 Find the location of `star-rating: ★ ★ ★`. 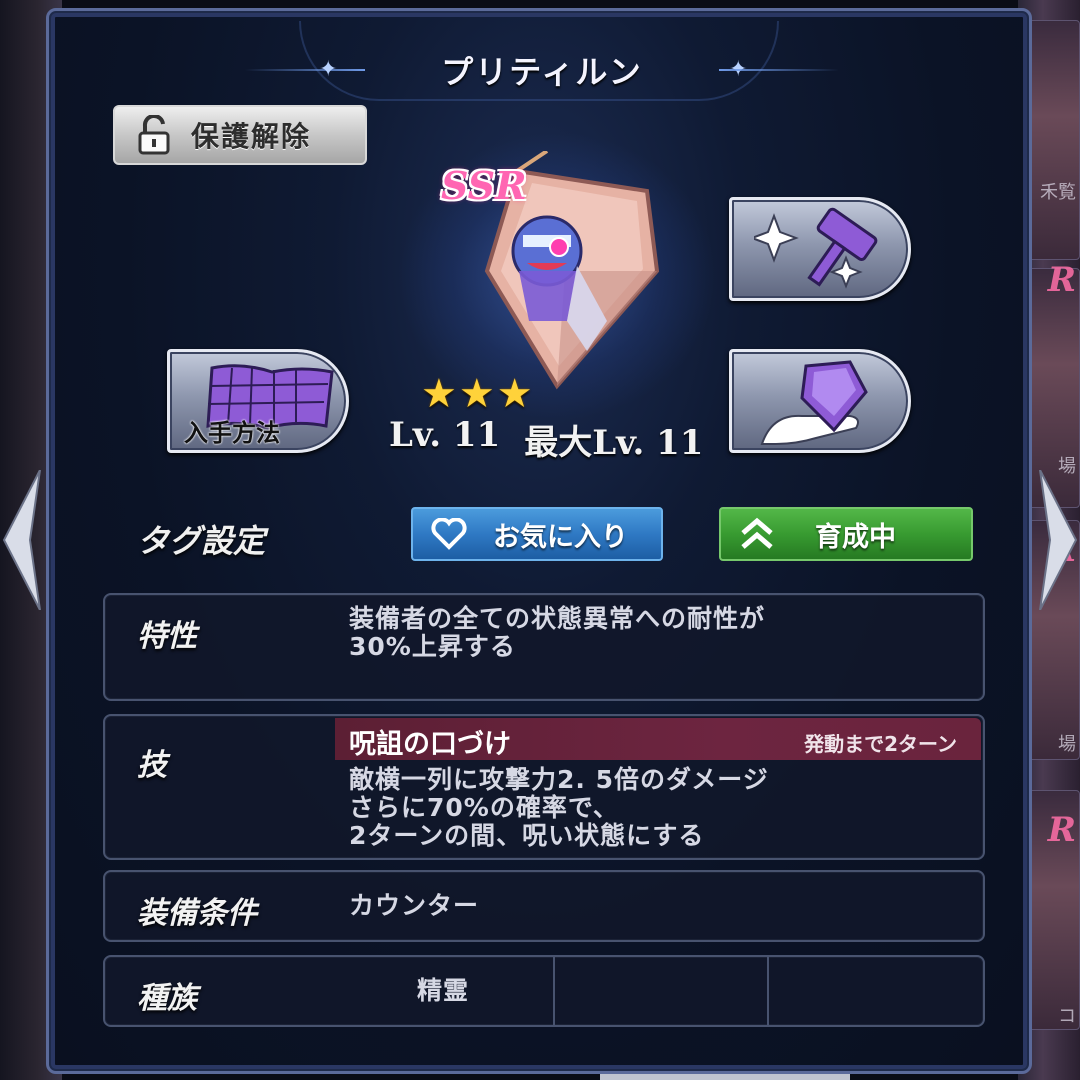

star-rating: ★ ★ ★ is located at coordinates (477, 394).